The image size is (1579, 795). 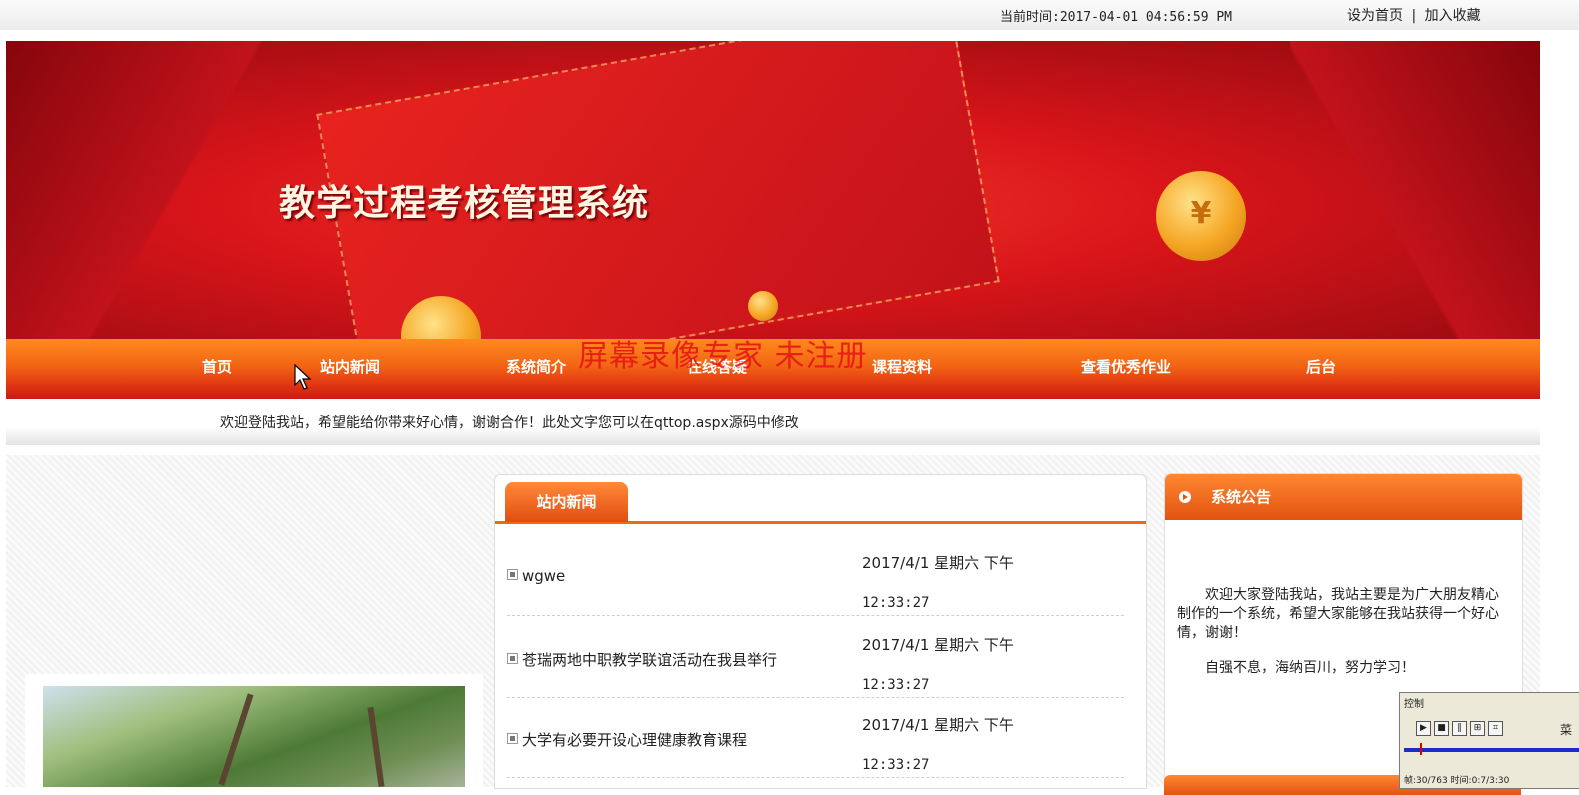 I want to click on news-row: 大学有必要开设心理健康教育课程 2017/4/1 星期六 下午 12:33:27, so click(x=815, y=737).